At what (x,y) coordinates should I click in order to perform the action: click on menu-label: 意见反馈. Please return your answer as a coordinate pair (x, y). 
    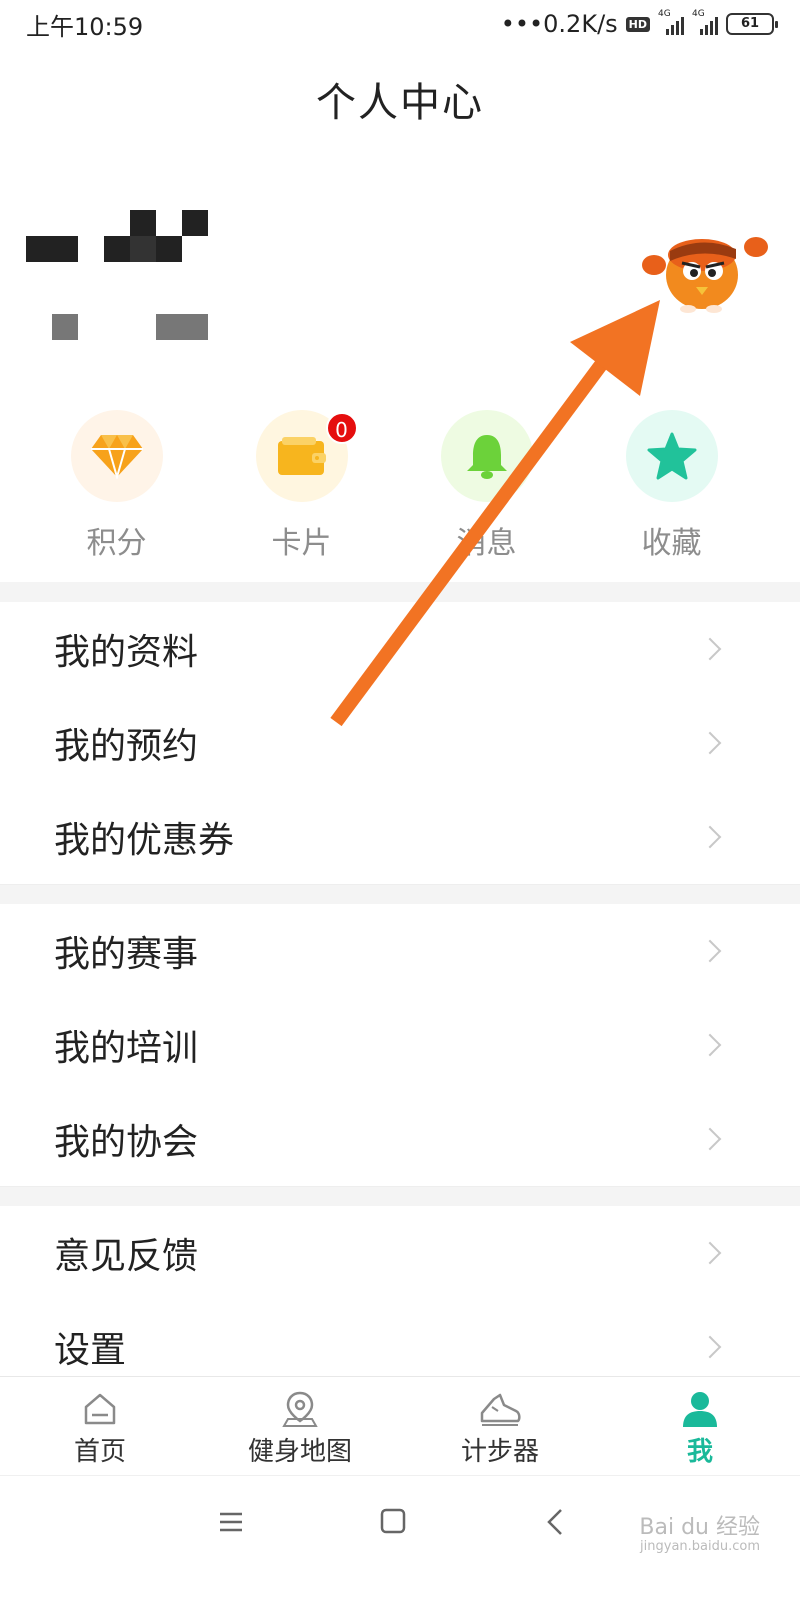
    Looking at the image, I should click on (126, 1256).